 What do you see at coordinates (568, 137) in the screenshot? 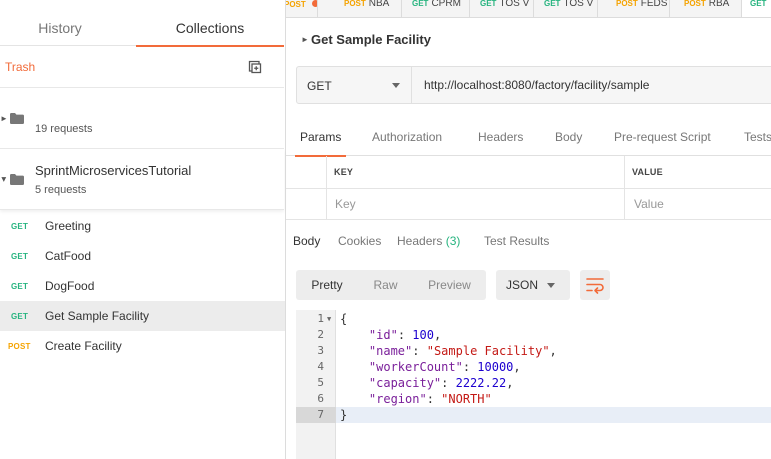
I see `tab-body: Body` at bounding box center [568, 137].